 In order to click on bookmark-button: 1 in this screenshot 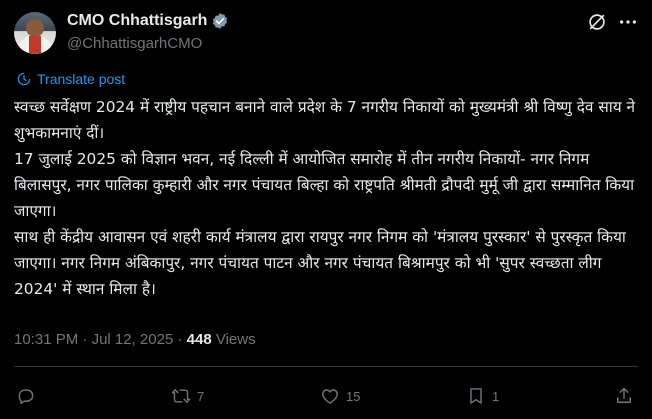, I will do `click(482, 396)`.